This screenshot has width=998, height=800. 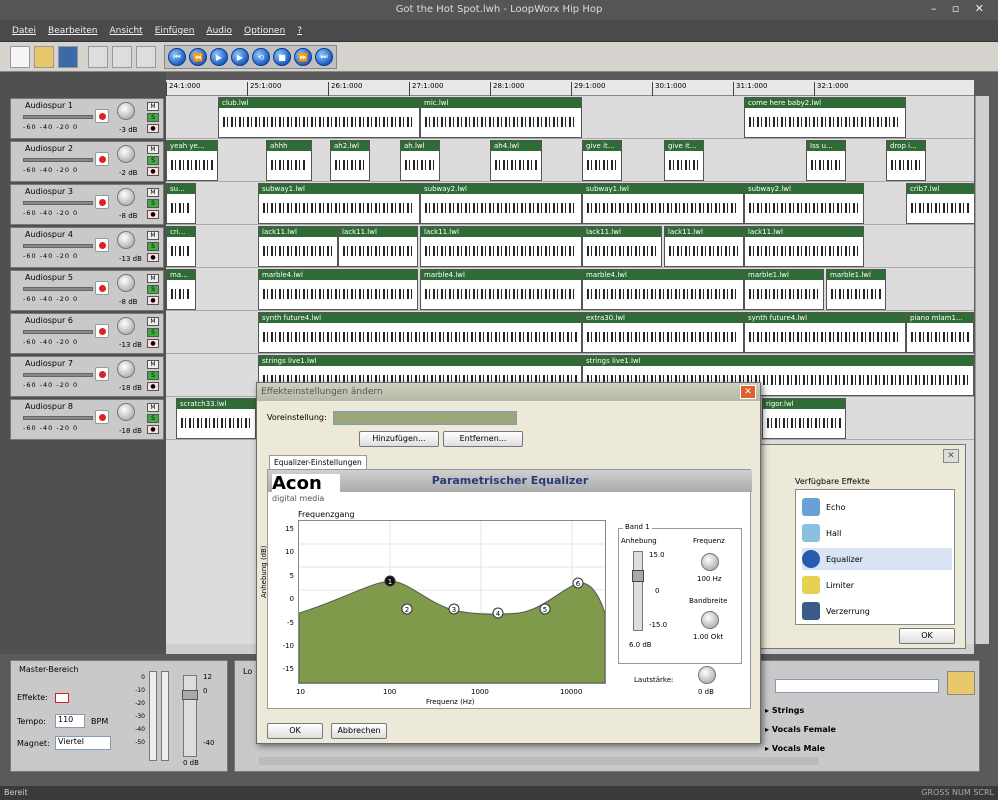 I want to click on effect-verzerrung: Verzerrung, so click(x=877, y=611).